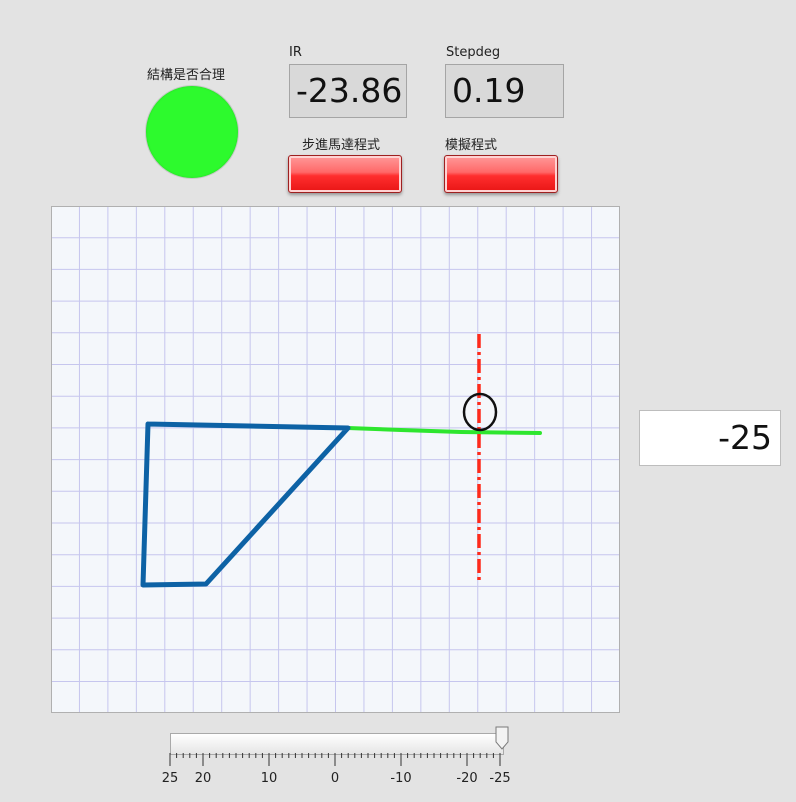 Image resolution: width=796 pixels, height=802 pixels. What do you see at coordinates (341, 145) in the screenshot?
I see `stepper-button-label: 步進馬達程式` at bounding box center [341, 145].